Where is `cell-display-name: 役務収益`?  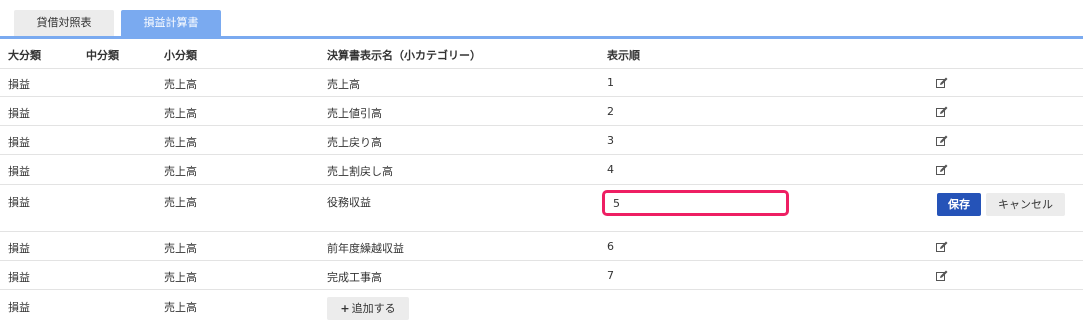
cell-display-name: 役務収益 is located at coordinates (349, 202).